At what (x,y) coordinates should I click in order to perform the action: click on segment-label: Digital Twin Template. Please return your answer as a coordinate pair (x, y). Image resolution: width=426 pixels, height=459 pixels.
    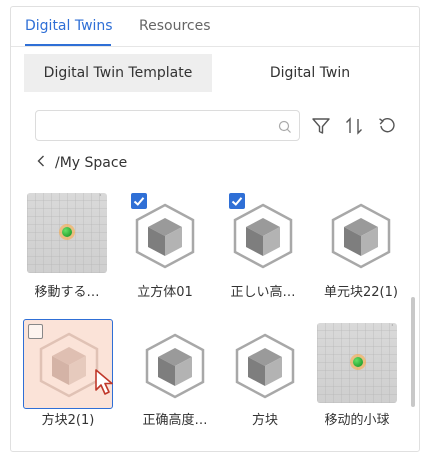
    Looking at the image, I should click on (118, 73).